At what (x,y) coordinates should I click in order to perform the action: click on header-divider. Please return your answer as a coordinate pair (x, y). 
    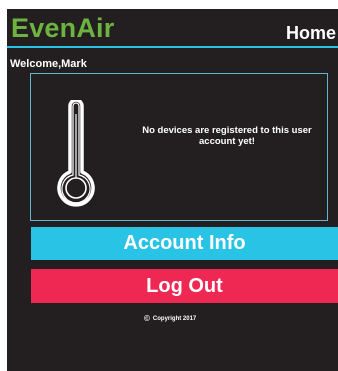
    Looking at the image, I should click on (172, 47).